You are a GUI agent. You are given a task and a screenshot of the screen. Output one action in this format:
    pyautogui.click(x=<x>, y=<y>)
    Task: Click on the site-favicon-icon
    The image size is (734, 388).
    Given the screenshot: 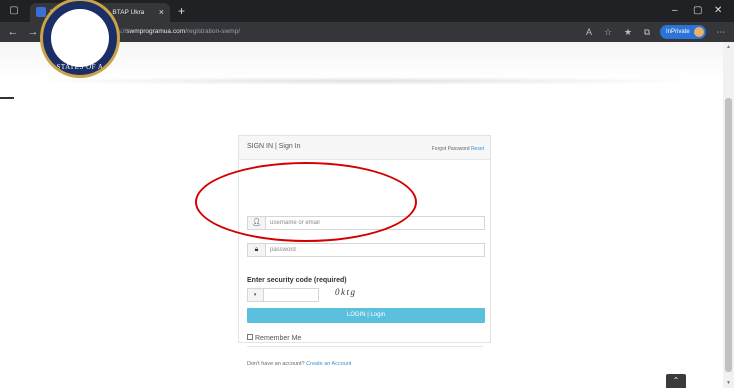 What is the action you would take?
    pyautogui.click(x=41, y=12)
    